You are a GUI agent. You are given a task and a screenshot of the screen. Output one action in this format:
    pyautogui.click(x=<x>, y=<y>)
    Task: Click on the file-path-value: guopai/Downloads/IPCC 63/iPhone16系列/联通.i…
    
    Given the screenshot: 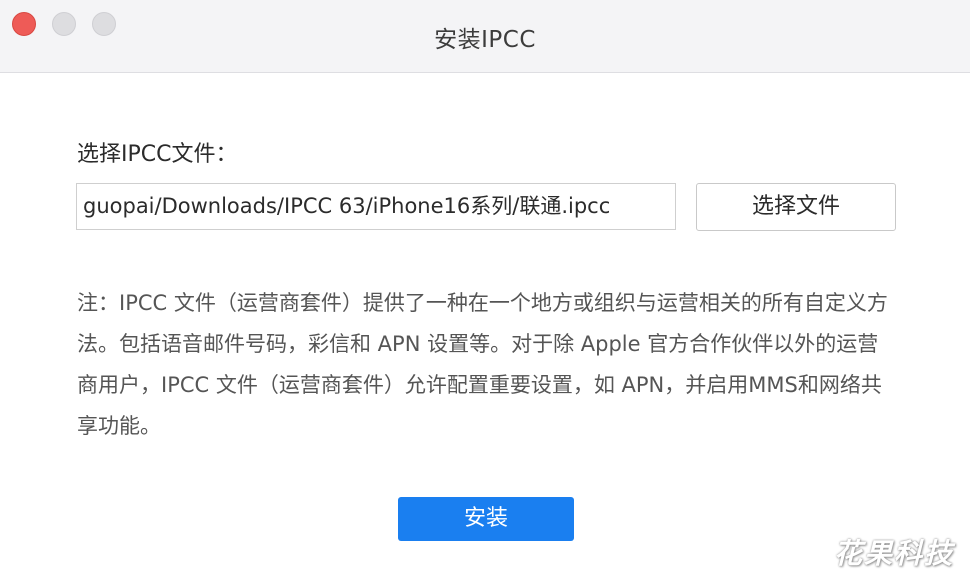 What is the action you would take?
    pyautogui.click(x=347, y=206)
    